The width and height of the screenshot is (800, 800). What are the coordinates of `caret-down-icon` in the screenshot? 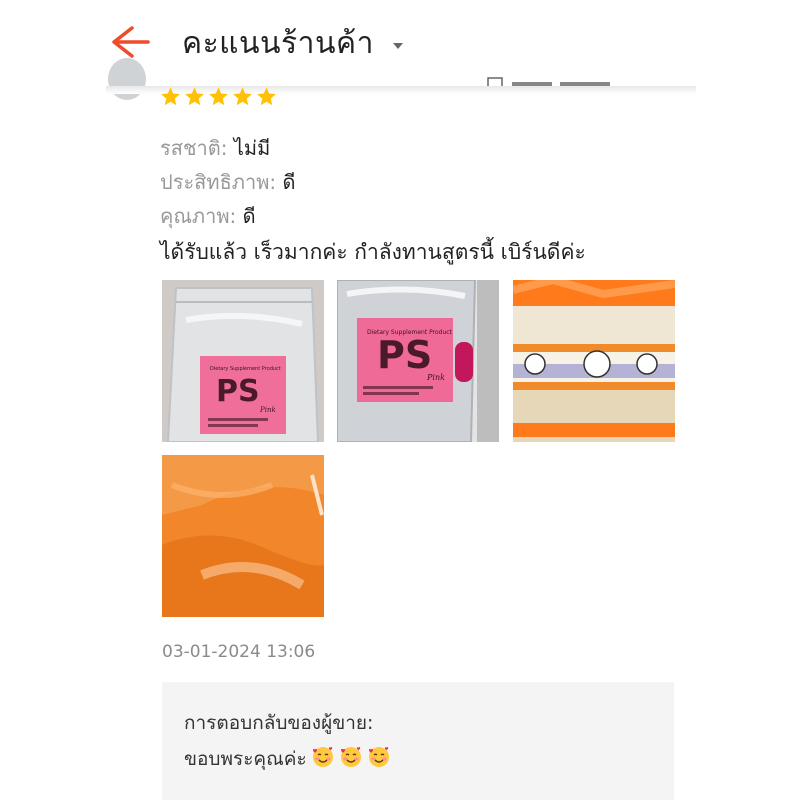 It's located at (398, 42).